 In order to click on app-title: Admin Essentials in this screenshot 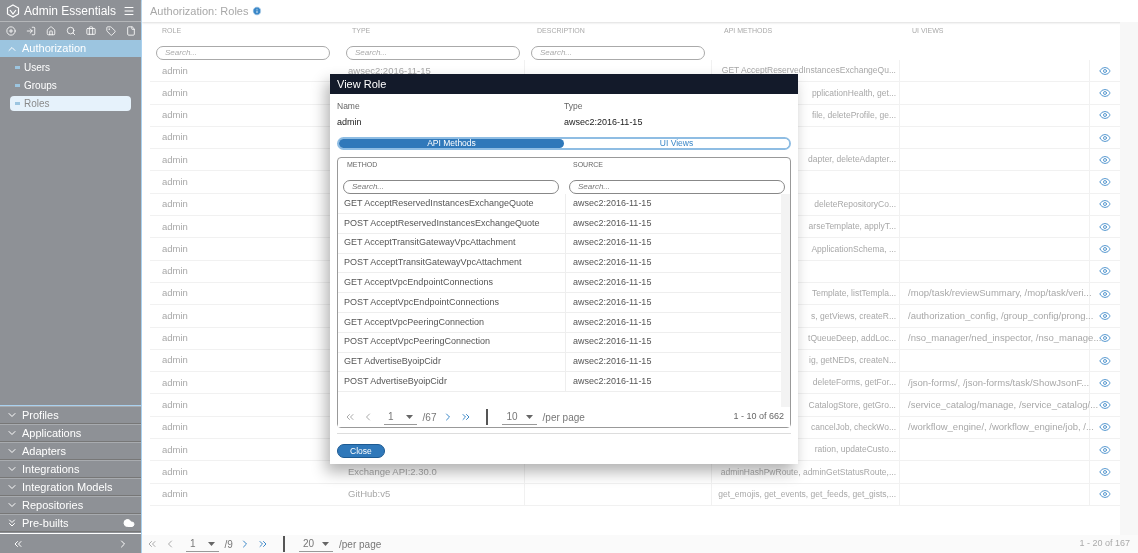, I will do `click(71, 11)`.